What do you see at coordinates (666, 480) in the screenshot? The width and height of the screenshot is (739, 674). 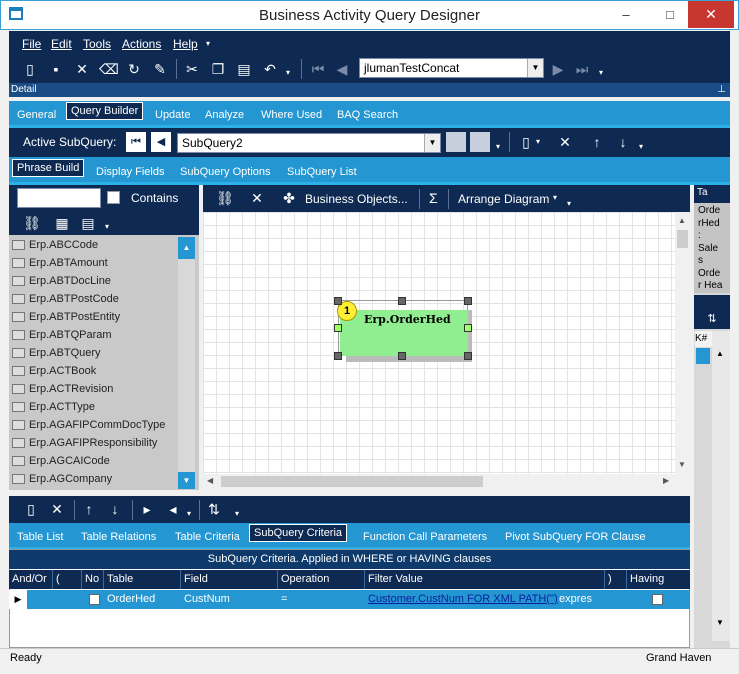 I see `scroll-right-icon: ▶` at bounding box center [666, 480].